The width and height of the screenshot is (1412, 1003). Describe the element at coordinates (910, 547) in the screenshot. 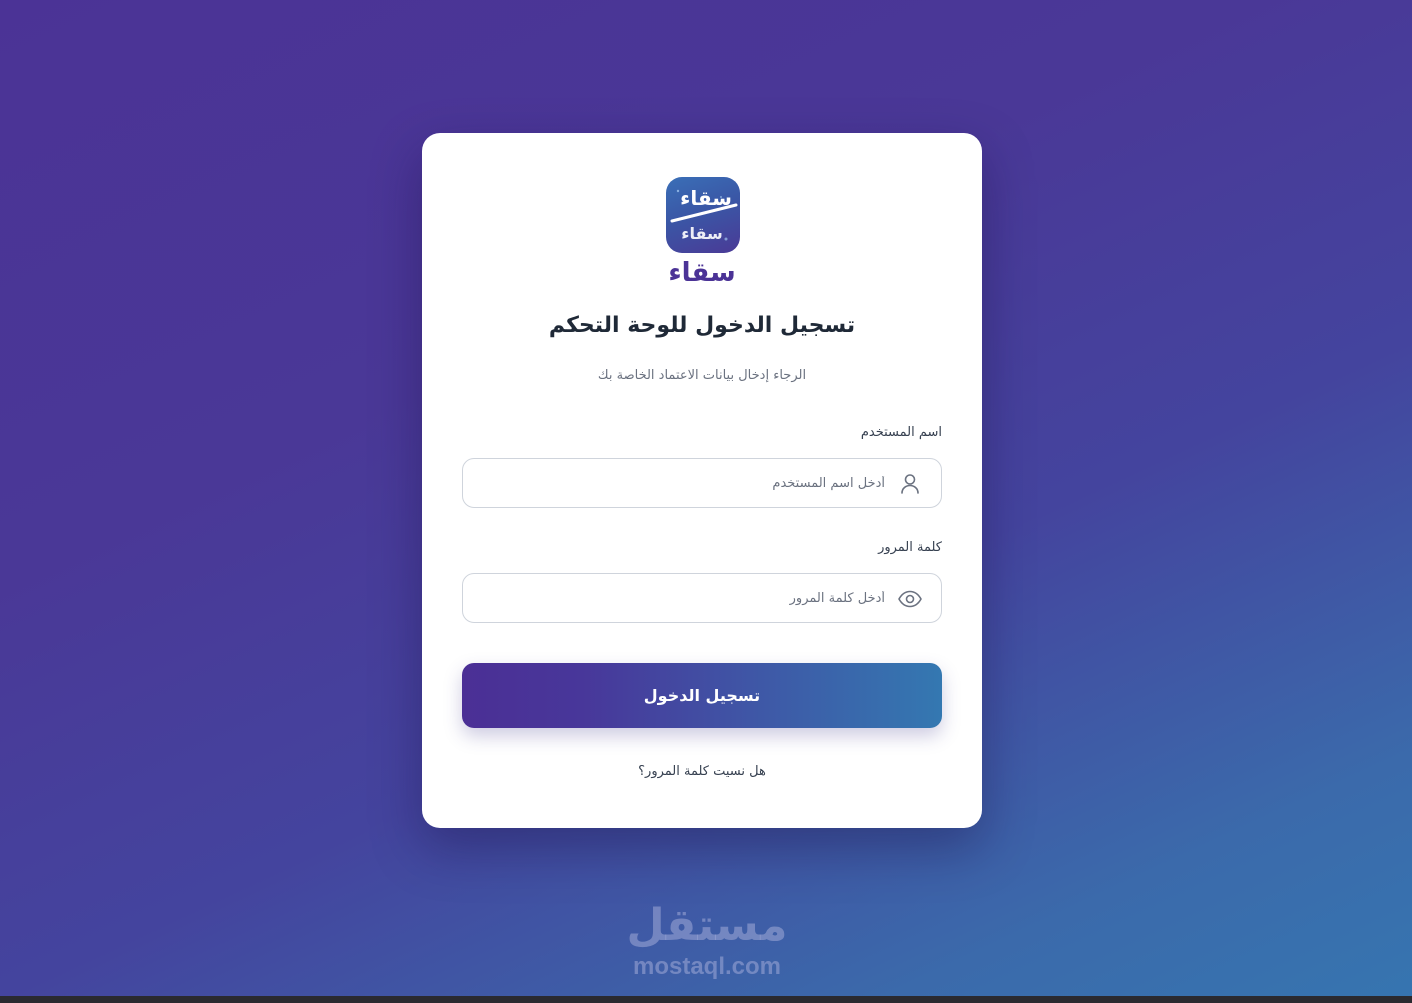

I see `password-label: كلمة المرور` at that location.